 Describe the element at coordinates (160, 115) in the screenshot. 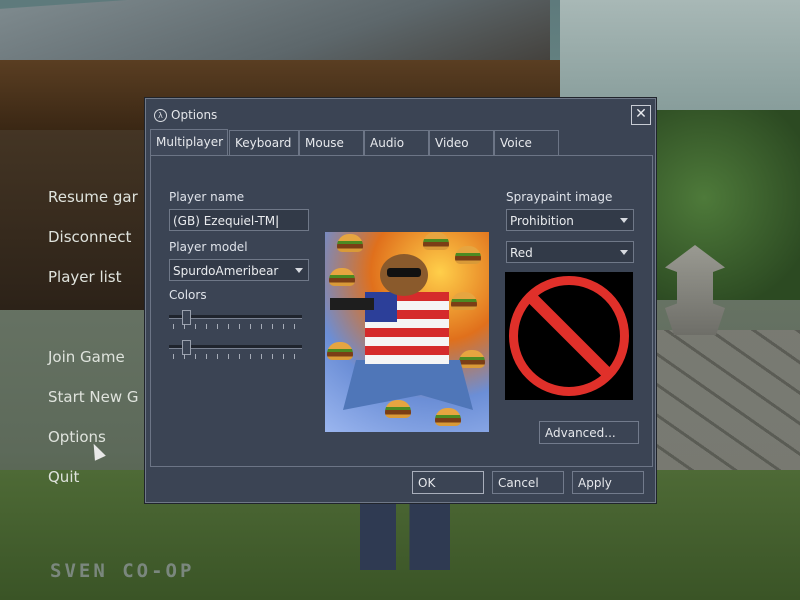

I see `half-life-lambda-icon: λ` at that location.